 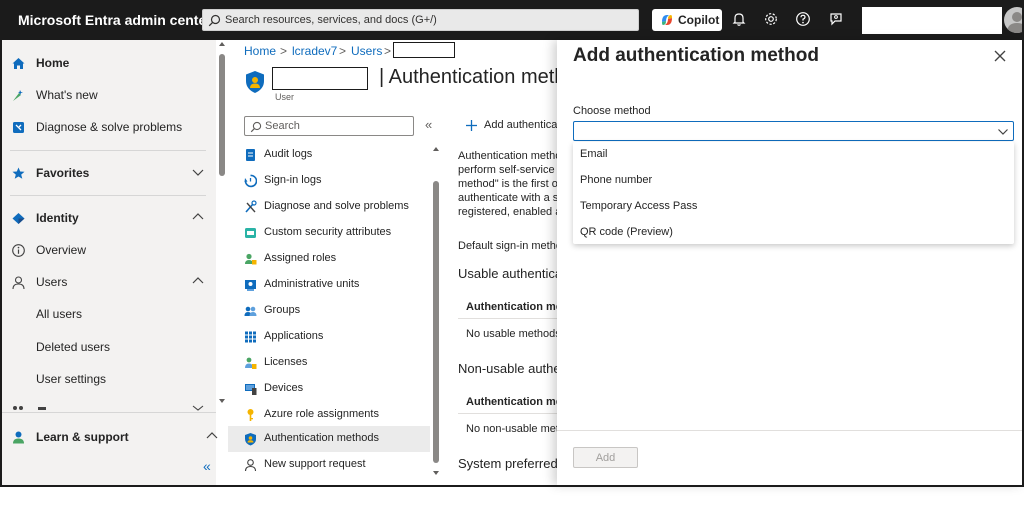 What do you see at coordinates (605, 457) in the screenshot?
I see `add-button: Add` at bounding box center [605, 457].